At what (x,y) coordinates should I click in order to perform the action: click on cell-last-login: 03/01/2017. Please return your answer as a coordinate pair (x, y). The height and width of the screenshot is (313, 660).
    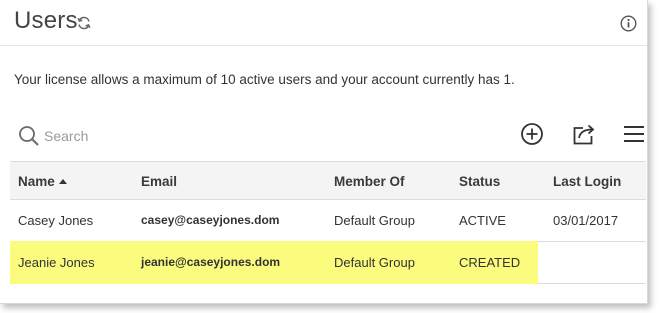
    Looking at the image, I should click on (586, 220).